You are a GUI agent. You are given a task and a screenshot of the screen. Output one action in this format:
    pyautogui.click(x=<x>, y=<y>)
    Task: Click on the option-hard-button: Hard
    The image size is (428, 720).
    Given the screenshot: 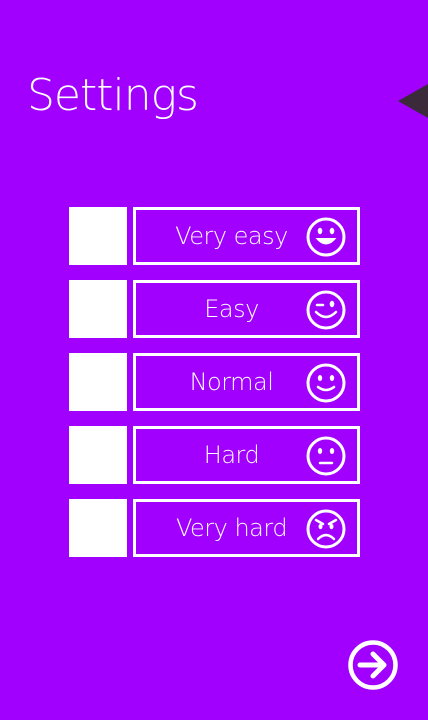 What is the action you would take?
    pyautogui.click(x=246, y=455)
    